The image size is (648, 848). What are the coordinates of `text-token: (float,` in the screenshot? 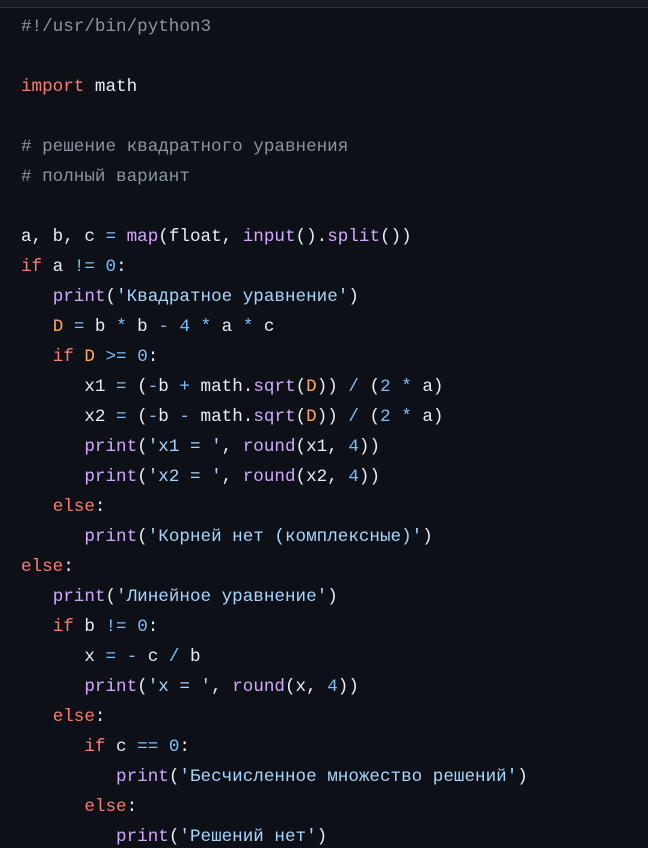 It's located at (200, 237).